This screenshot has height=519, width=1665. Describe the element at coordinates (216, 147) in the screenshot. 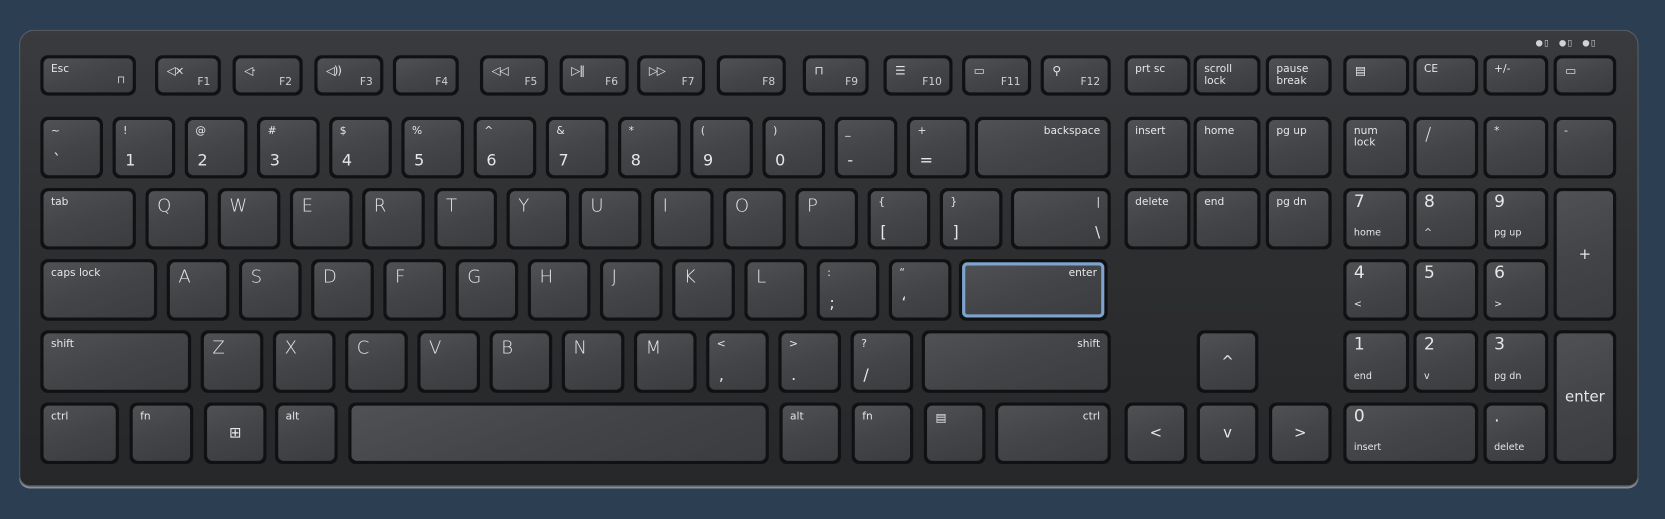

I see `key-2: @2` at that location.